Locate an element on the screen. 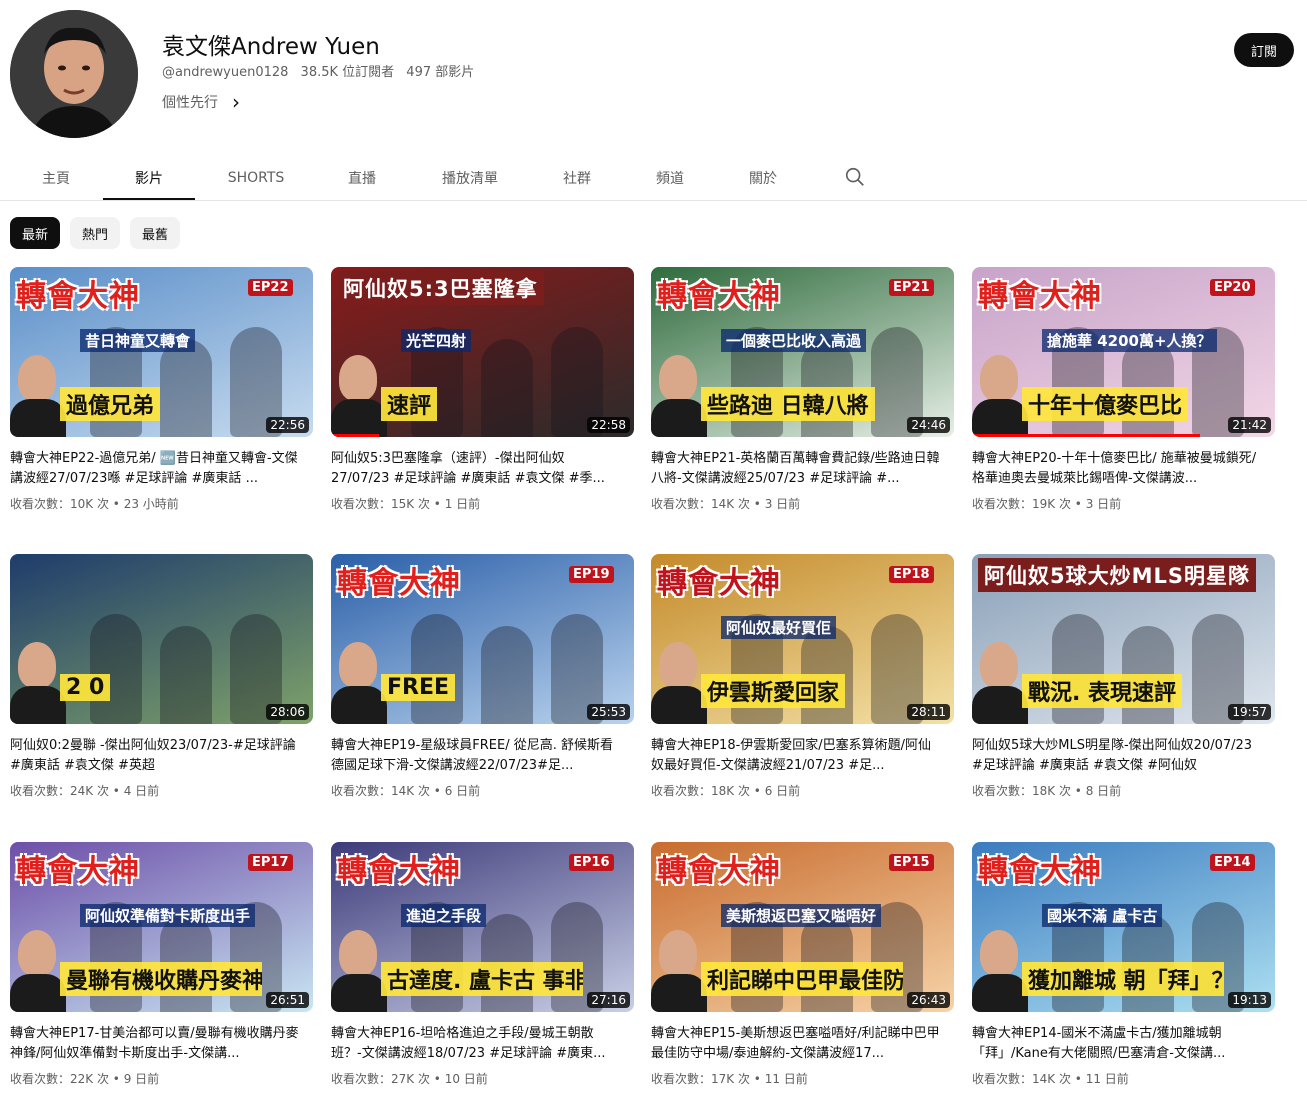  video-thumbnail: 轉會大神 EP14 國米不滿 盧卡古 獲加離城 朝「拜」？ 19:13 is located at coordinates (1123, 927).